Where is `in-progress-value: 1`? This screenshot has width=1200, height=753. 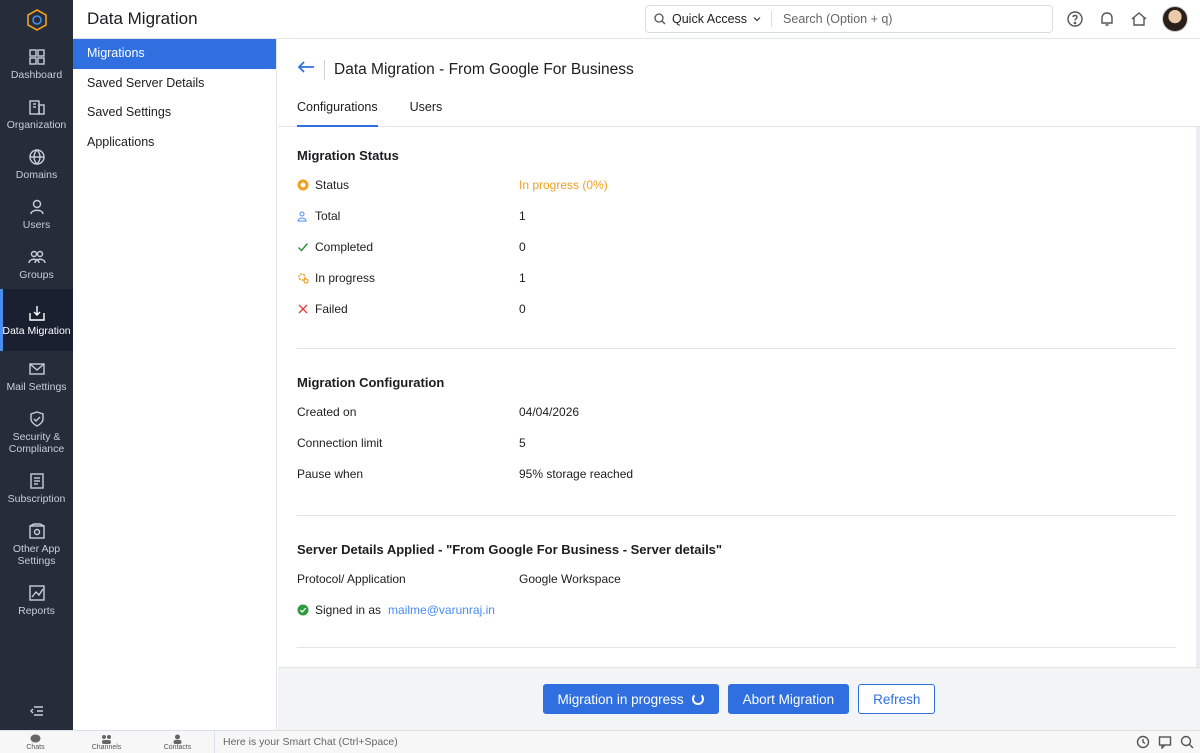 in-progress-value: 1 is located at coordinates (522, 277).